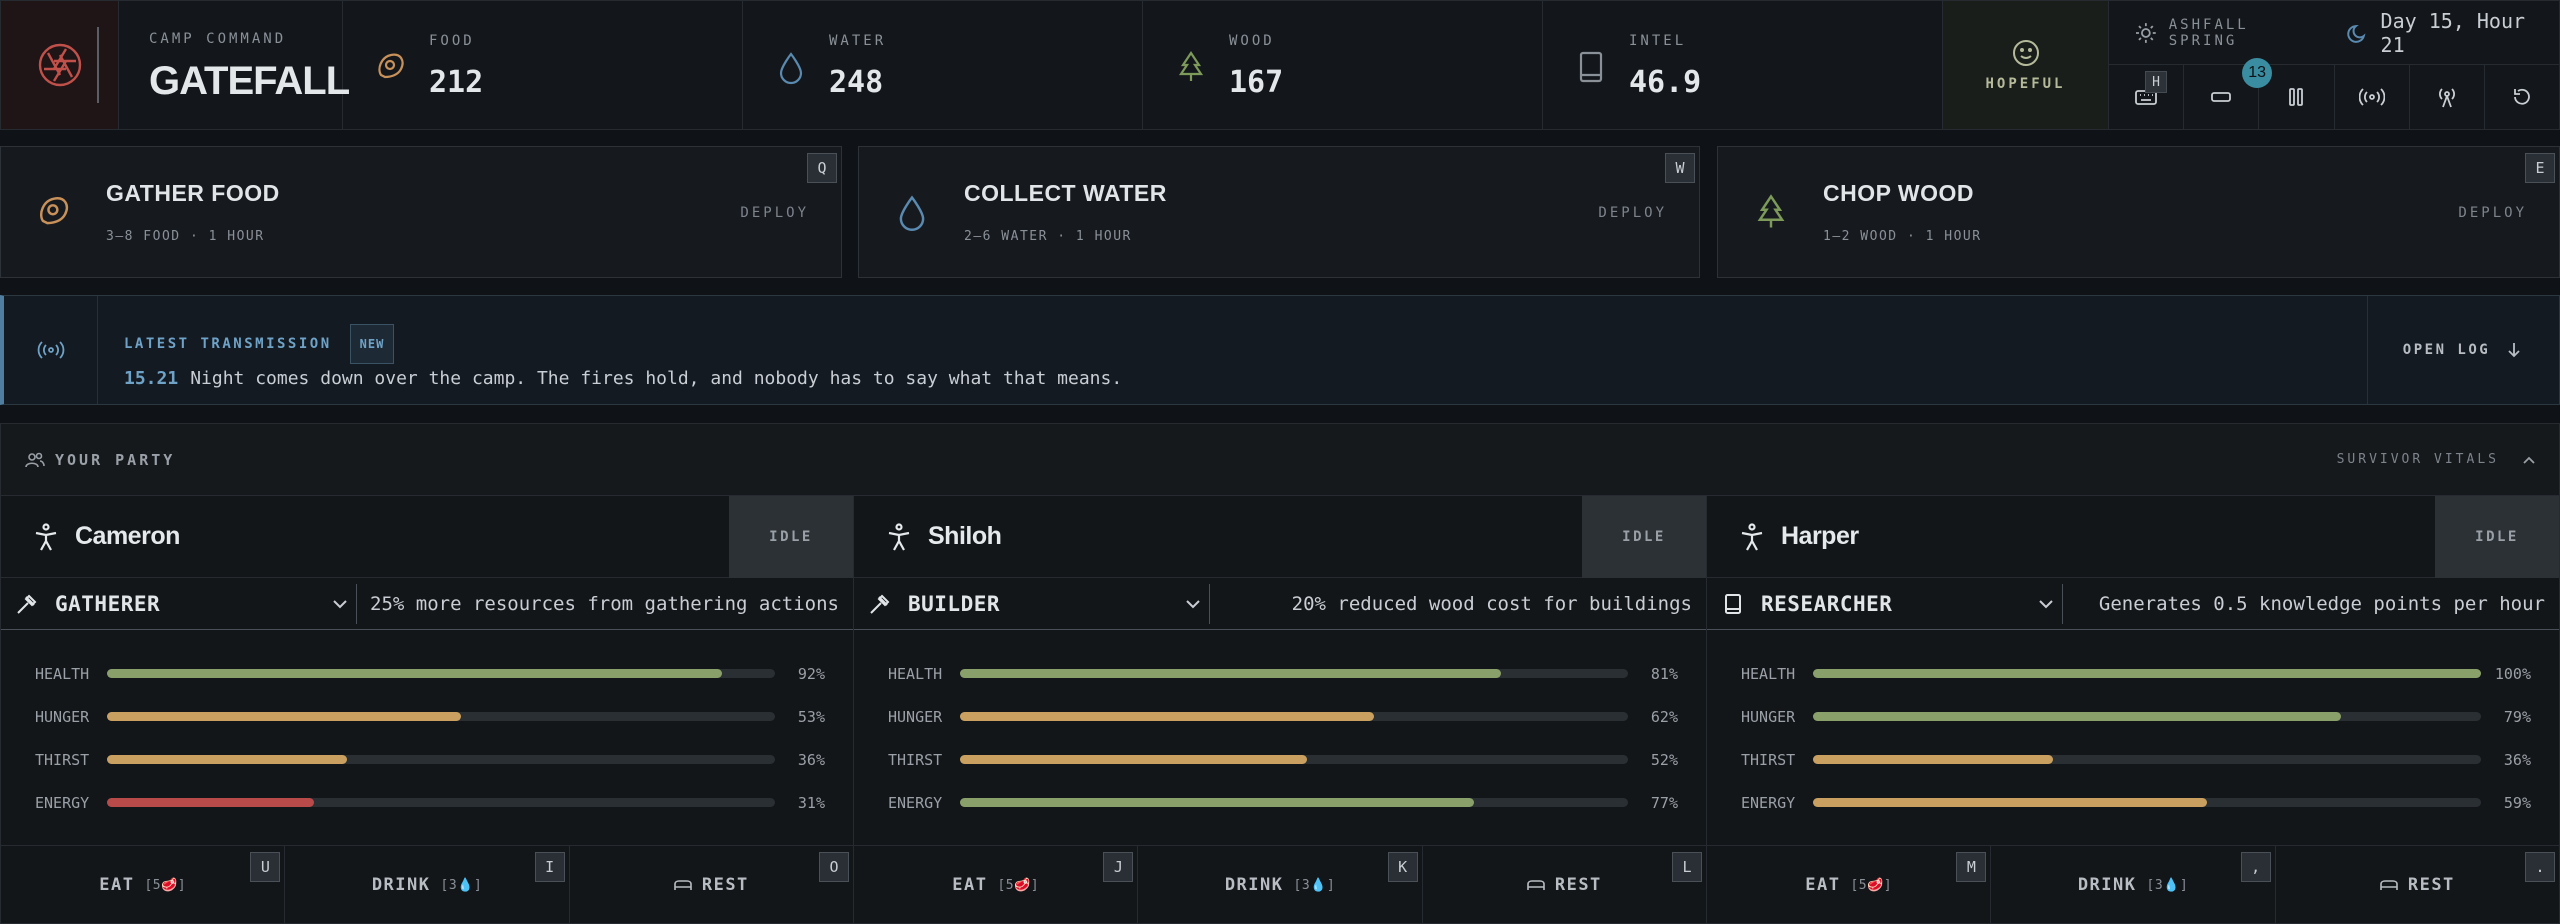 This screenshot has width=2560, height=924. What do you see at coordinates (2453, 32) in the screenshot?
I see `day-hour: Day 15, Hour 21` at bounding box center [2453, 32].